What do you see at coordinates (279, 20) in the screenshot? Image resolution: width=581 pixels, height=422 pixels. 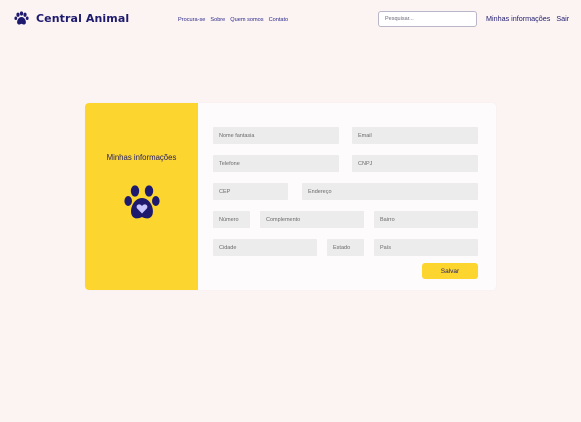 I see `nav-link-contato: Contato` at bounding box center [279, 20].